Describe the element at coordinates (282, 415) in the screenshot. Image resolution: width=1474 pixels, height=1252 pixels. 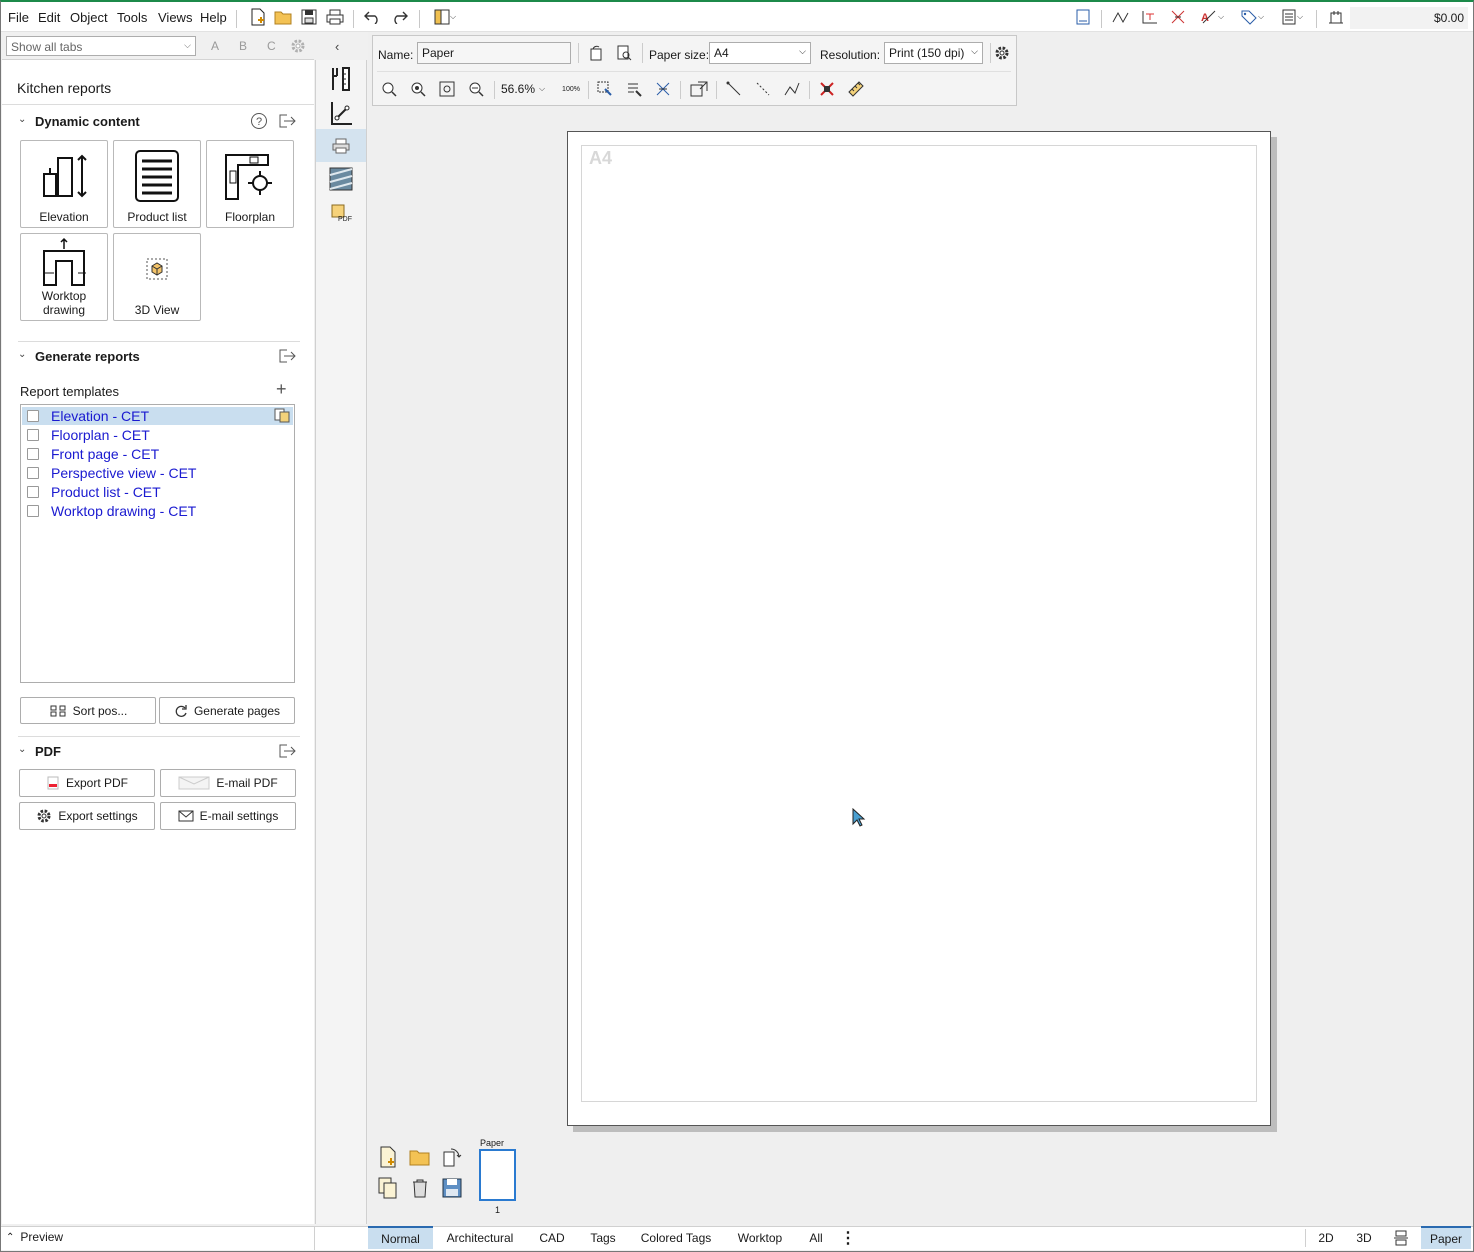
I see `copy-template-icon` at that location.